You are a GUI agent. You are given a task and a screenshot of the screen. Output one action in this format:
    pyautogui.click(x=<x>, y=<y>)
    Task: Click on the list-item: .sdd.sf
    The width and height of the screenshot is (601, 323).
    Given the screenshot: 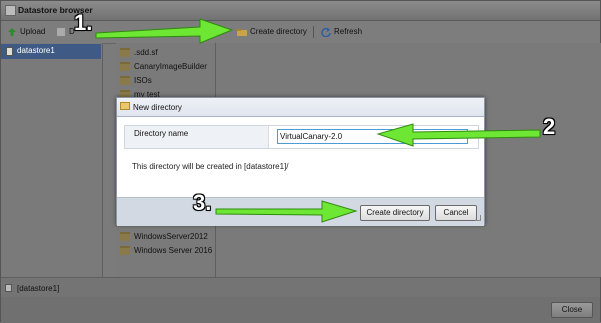 What is the action you would take?
    pyautogui.click(x=139, y=52)
    